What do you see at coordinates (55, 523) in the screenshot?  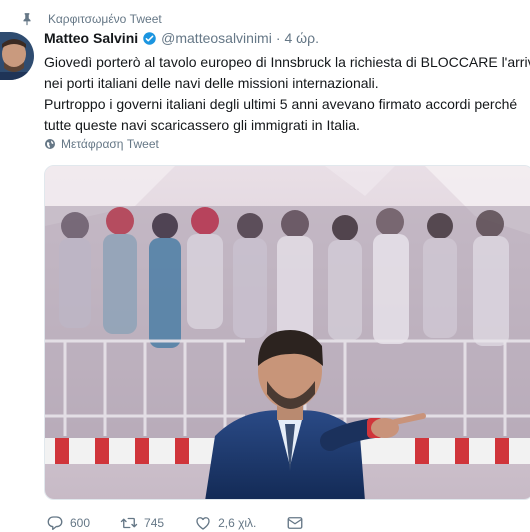 I see `reply-icon` at bounding box center [55, 523].